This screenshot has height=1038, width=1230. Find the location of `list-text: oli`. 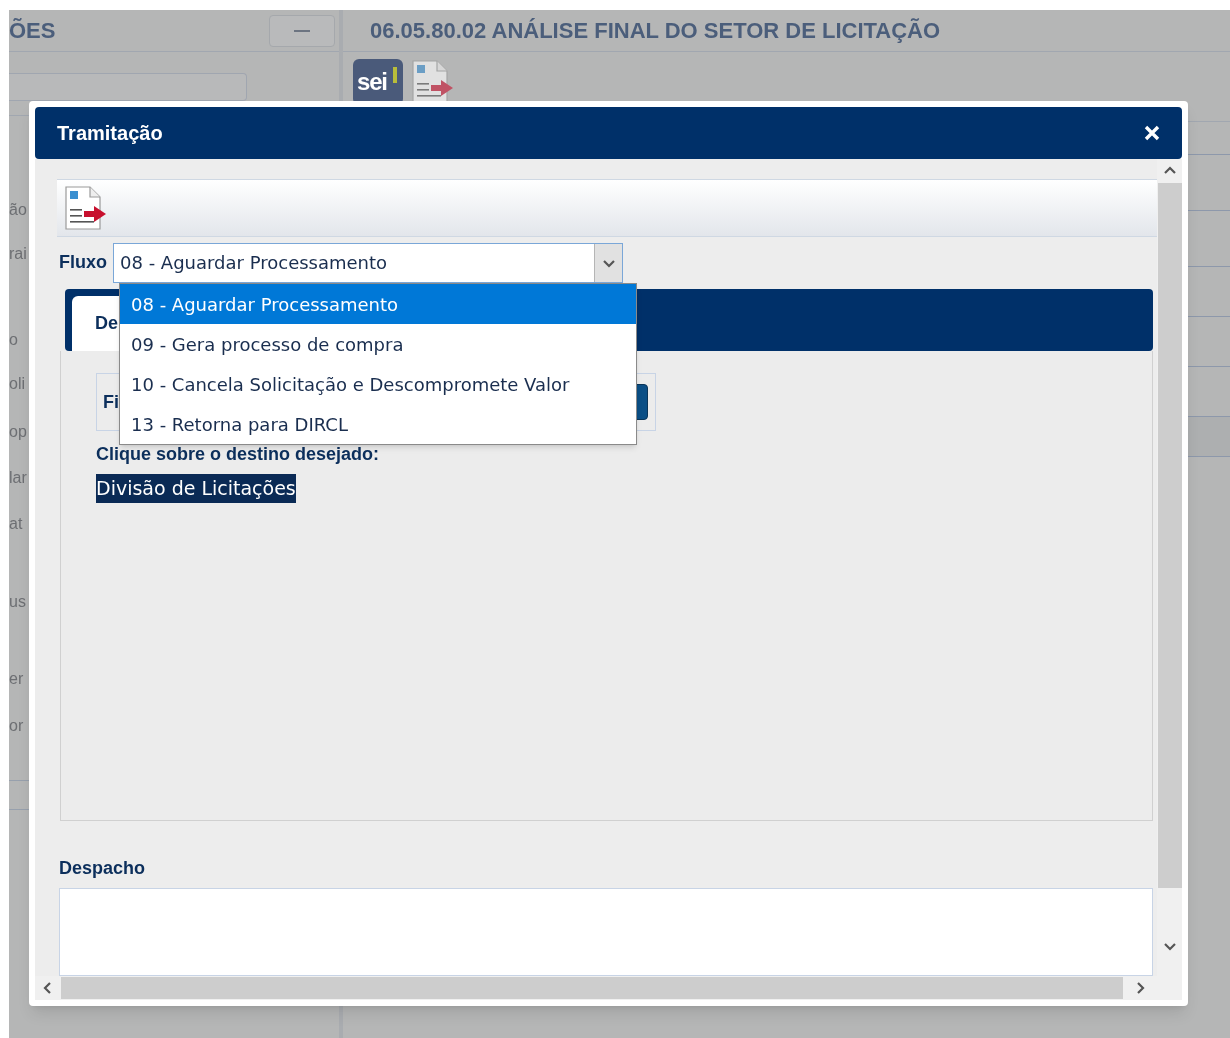

list-text: oli is located at coordinates (17, 384).